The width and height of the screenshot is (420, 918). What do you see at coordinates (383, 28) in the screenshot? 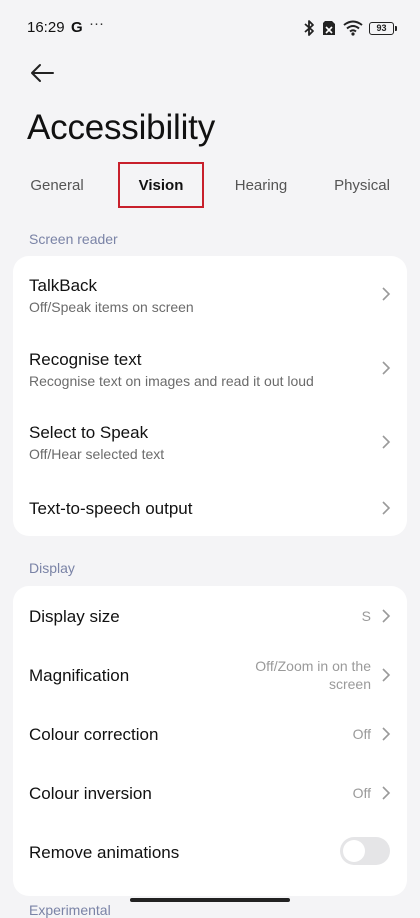
I see `battery-icon: 93` at bounding box center [383, 28].